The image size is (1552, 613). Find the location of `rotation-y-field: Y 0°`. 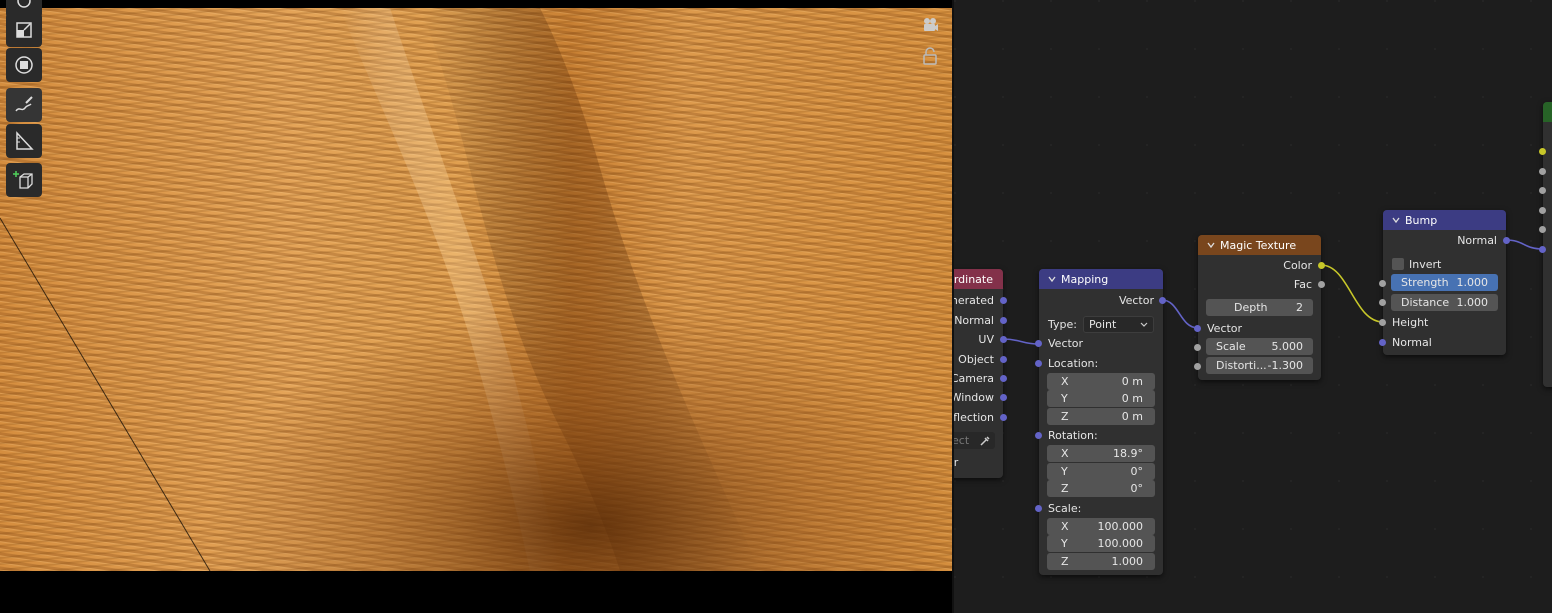

rotation-y-field: Y 0° is located at coordinates (1101, 471).